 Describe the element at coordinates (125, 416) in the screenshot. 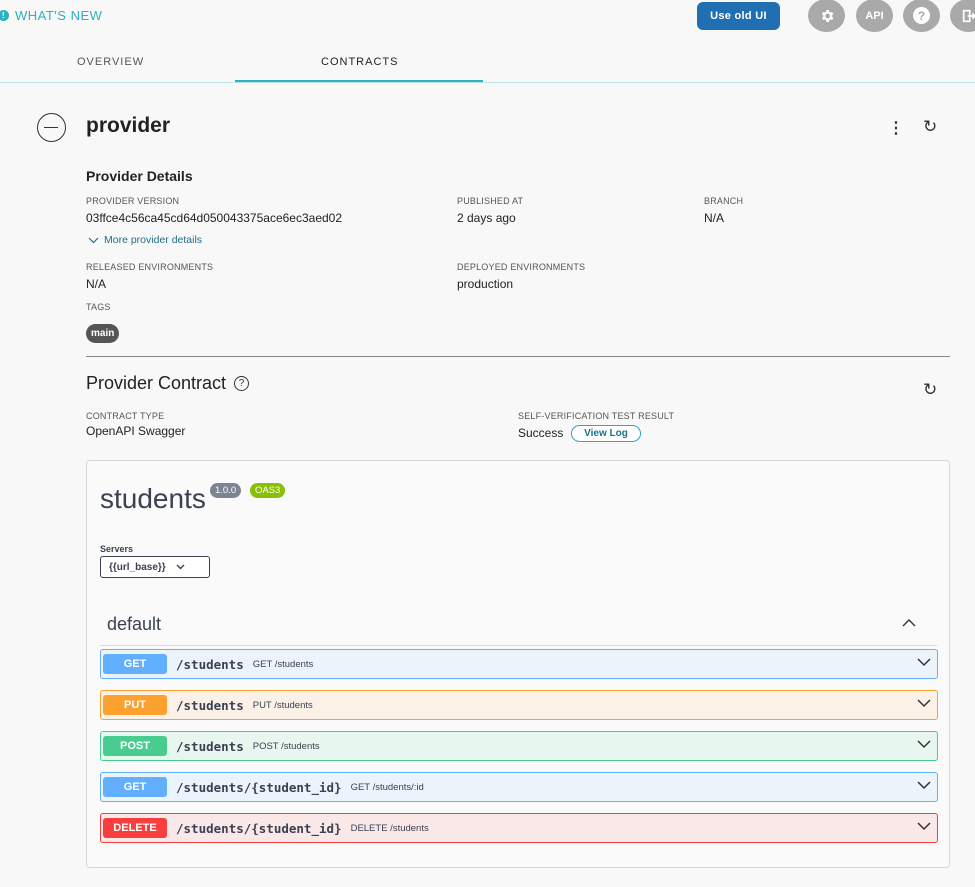

I see `contract-type-label: CONTRACT TYPE` at that location.